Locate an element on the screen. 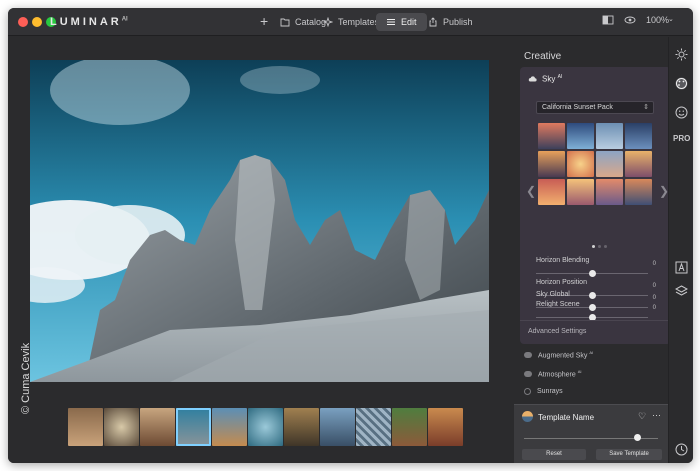 This screenshot has height=471, width=700. slider-sky-global: Sky Global 0 is located at coordinates (596, 301).